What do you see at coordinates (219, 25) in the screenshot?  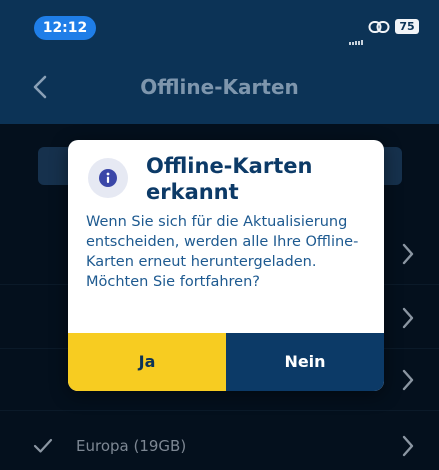 I see `status-bar: 12:12 75` at bounding box center [219, 25].